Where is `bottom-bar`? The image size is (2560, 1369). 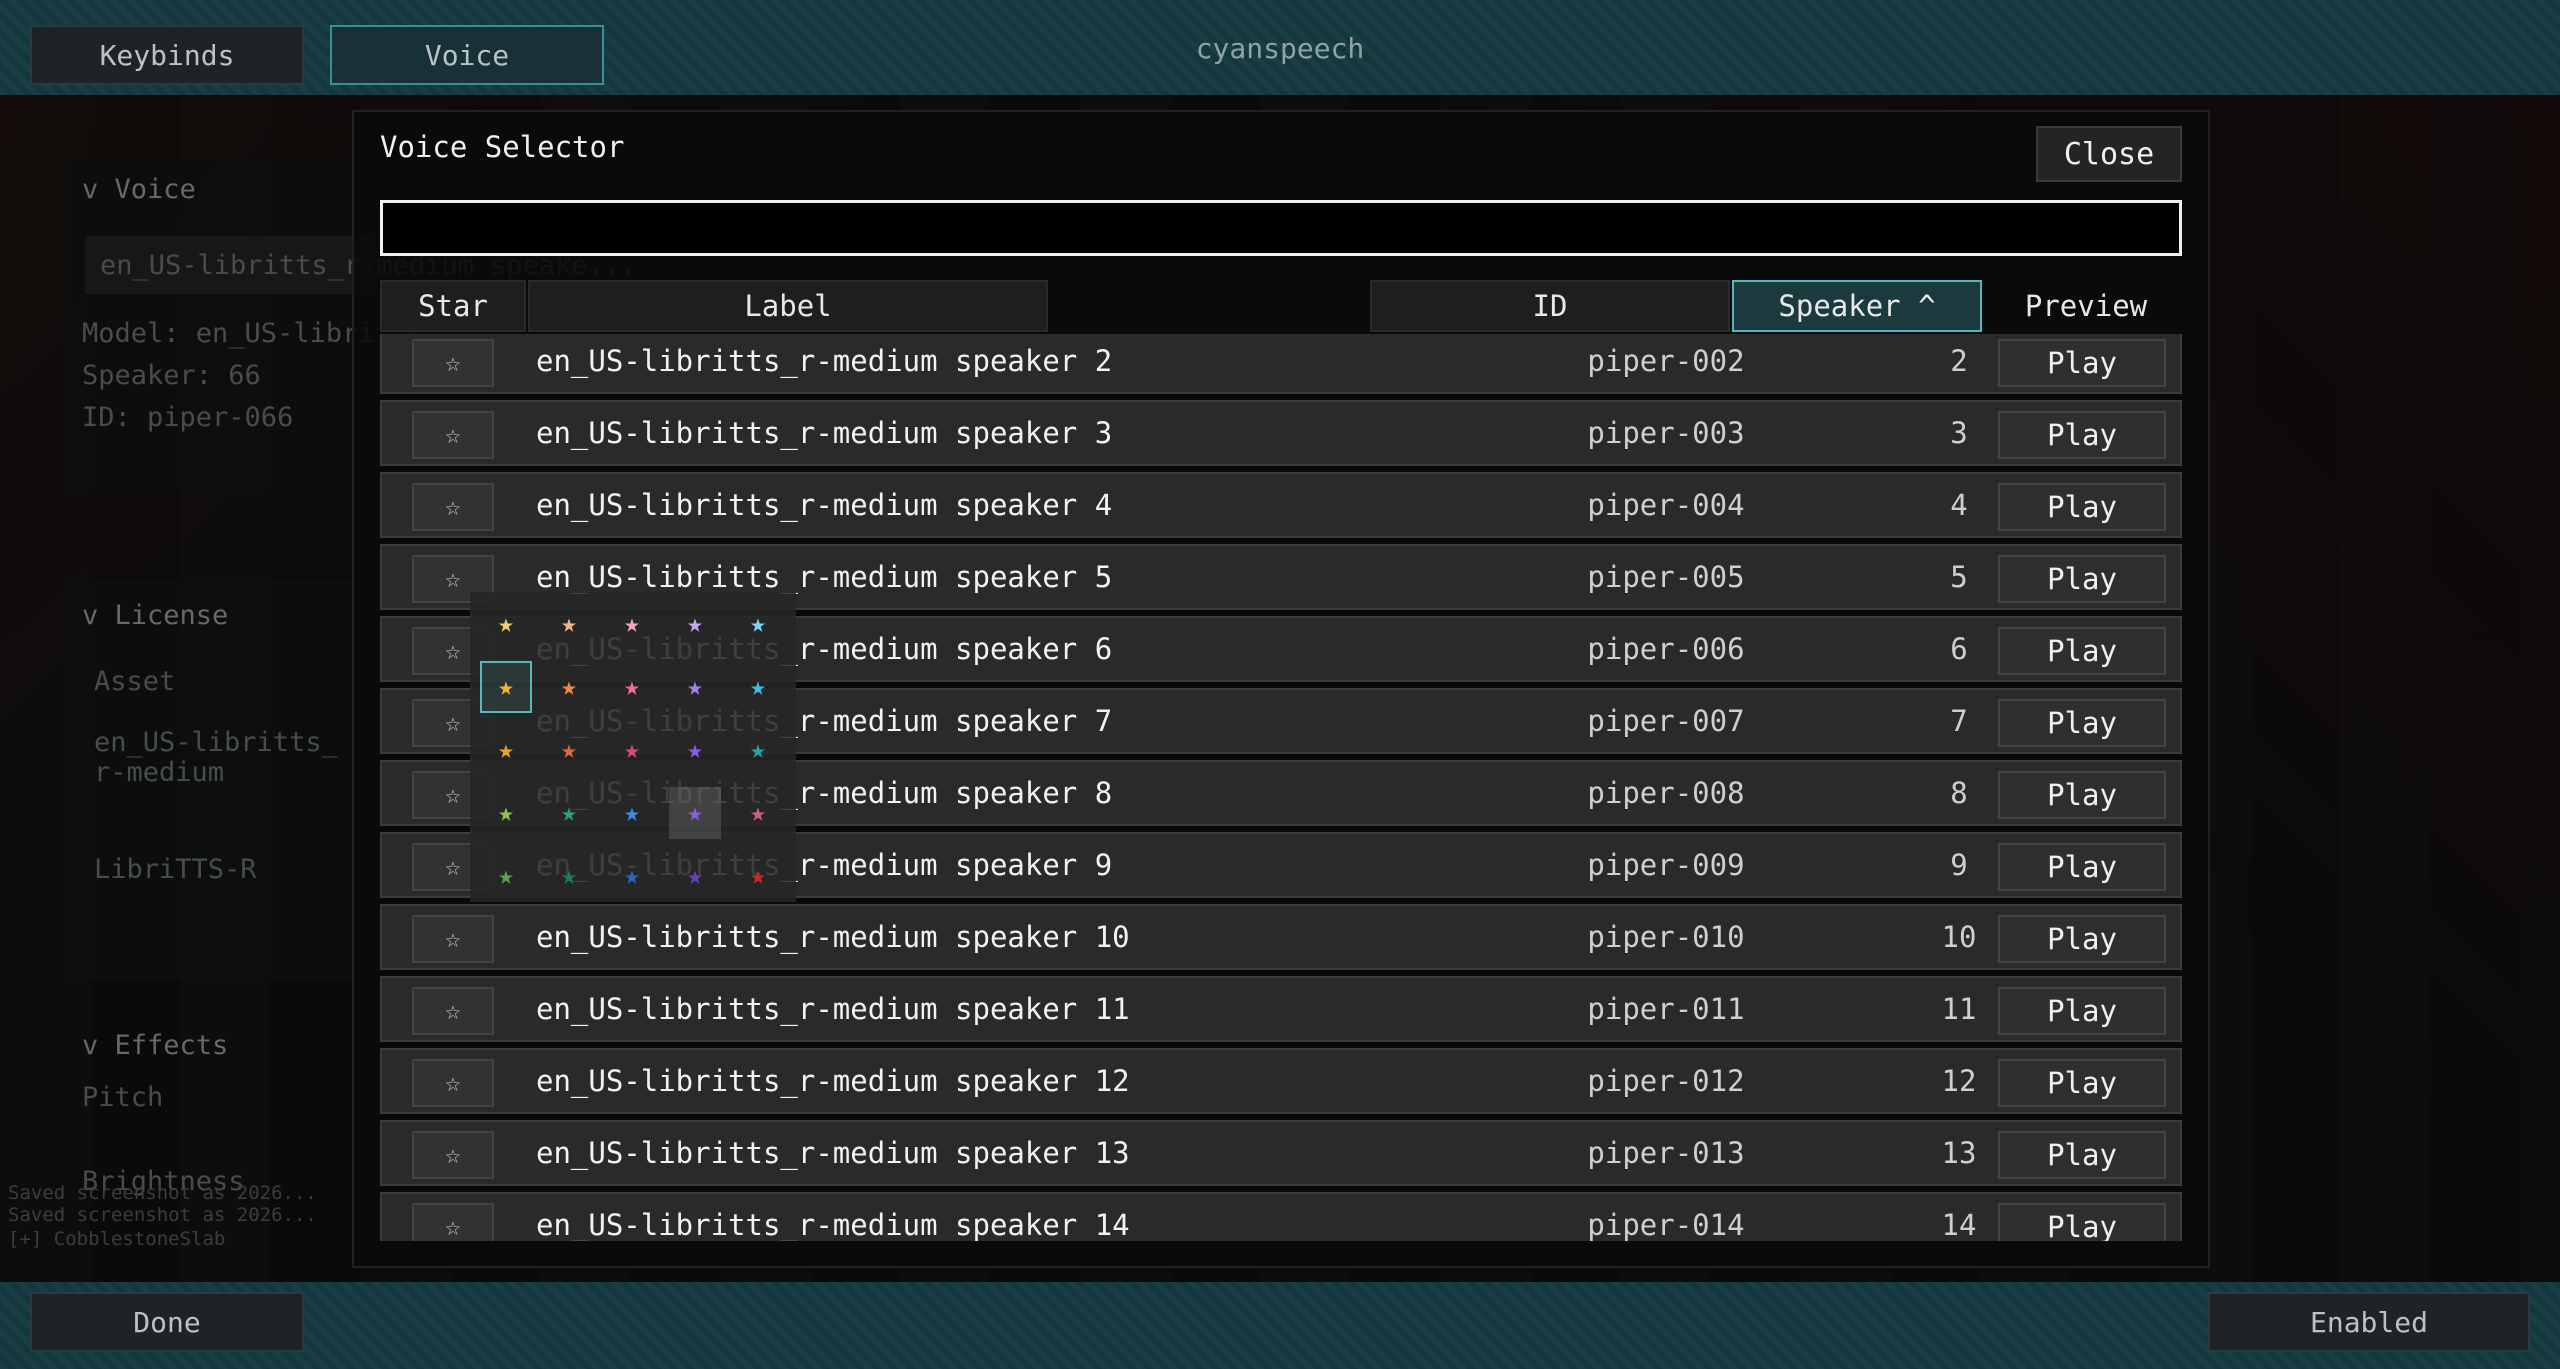 bottom-bar is located at coordinates (1280, 1325).